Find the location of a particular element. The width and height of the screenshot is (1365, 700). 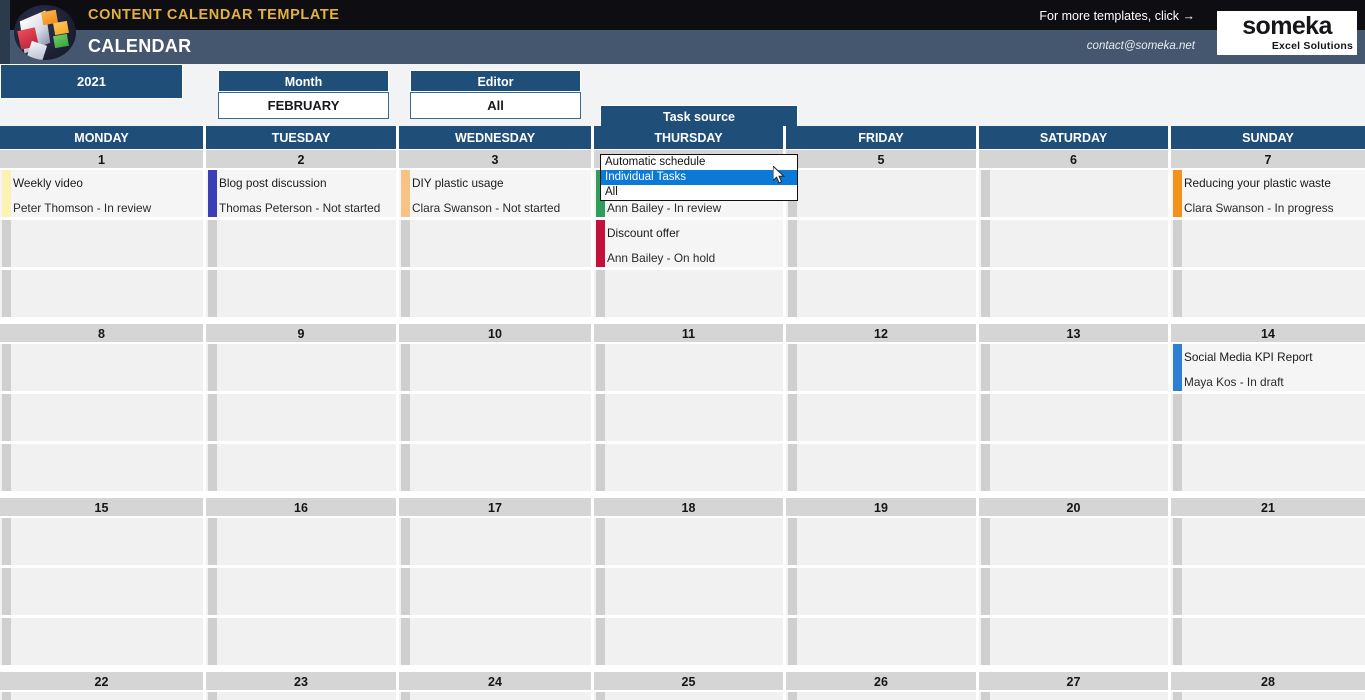

month-filter-value: FEBRUARY is located at coordinates (303, 105).